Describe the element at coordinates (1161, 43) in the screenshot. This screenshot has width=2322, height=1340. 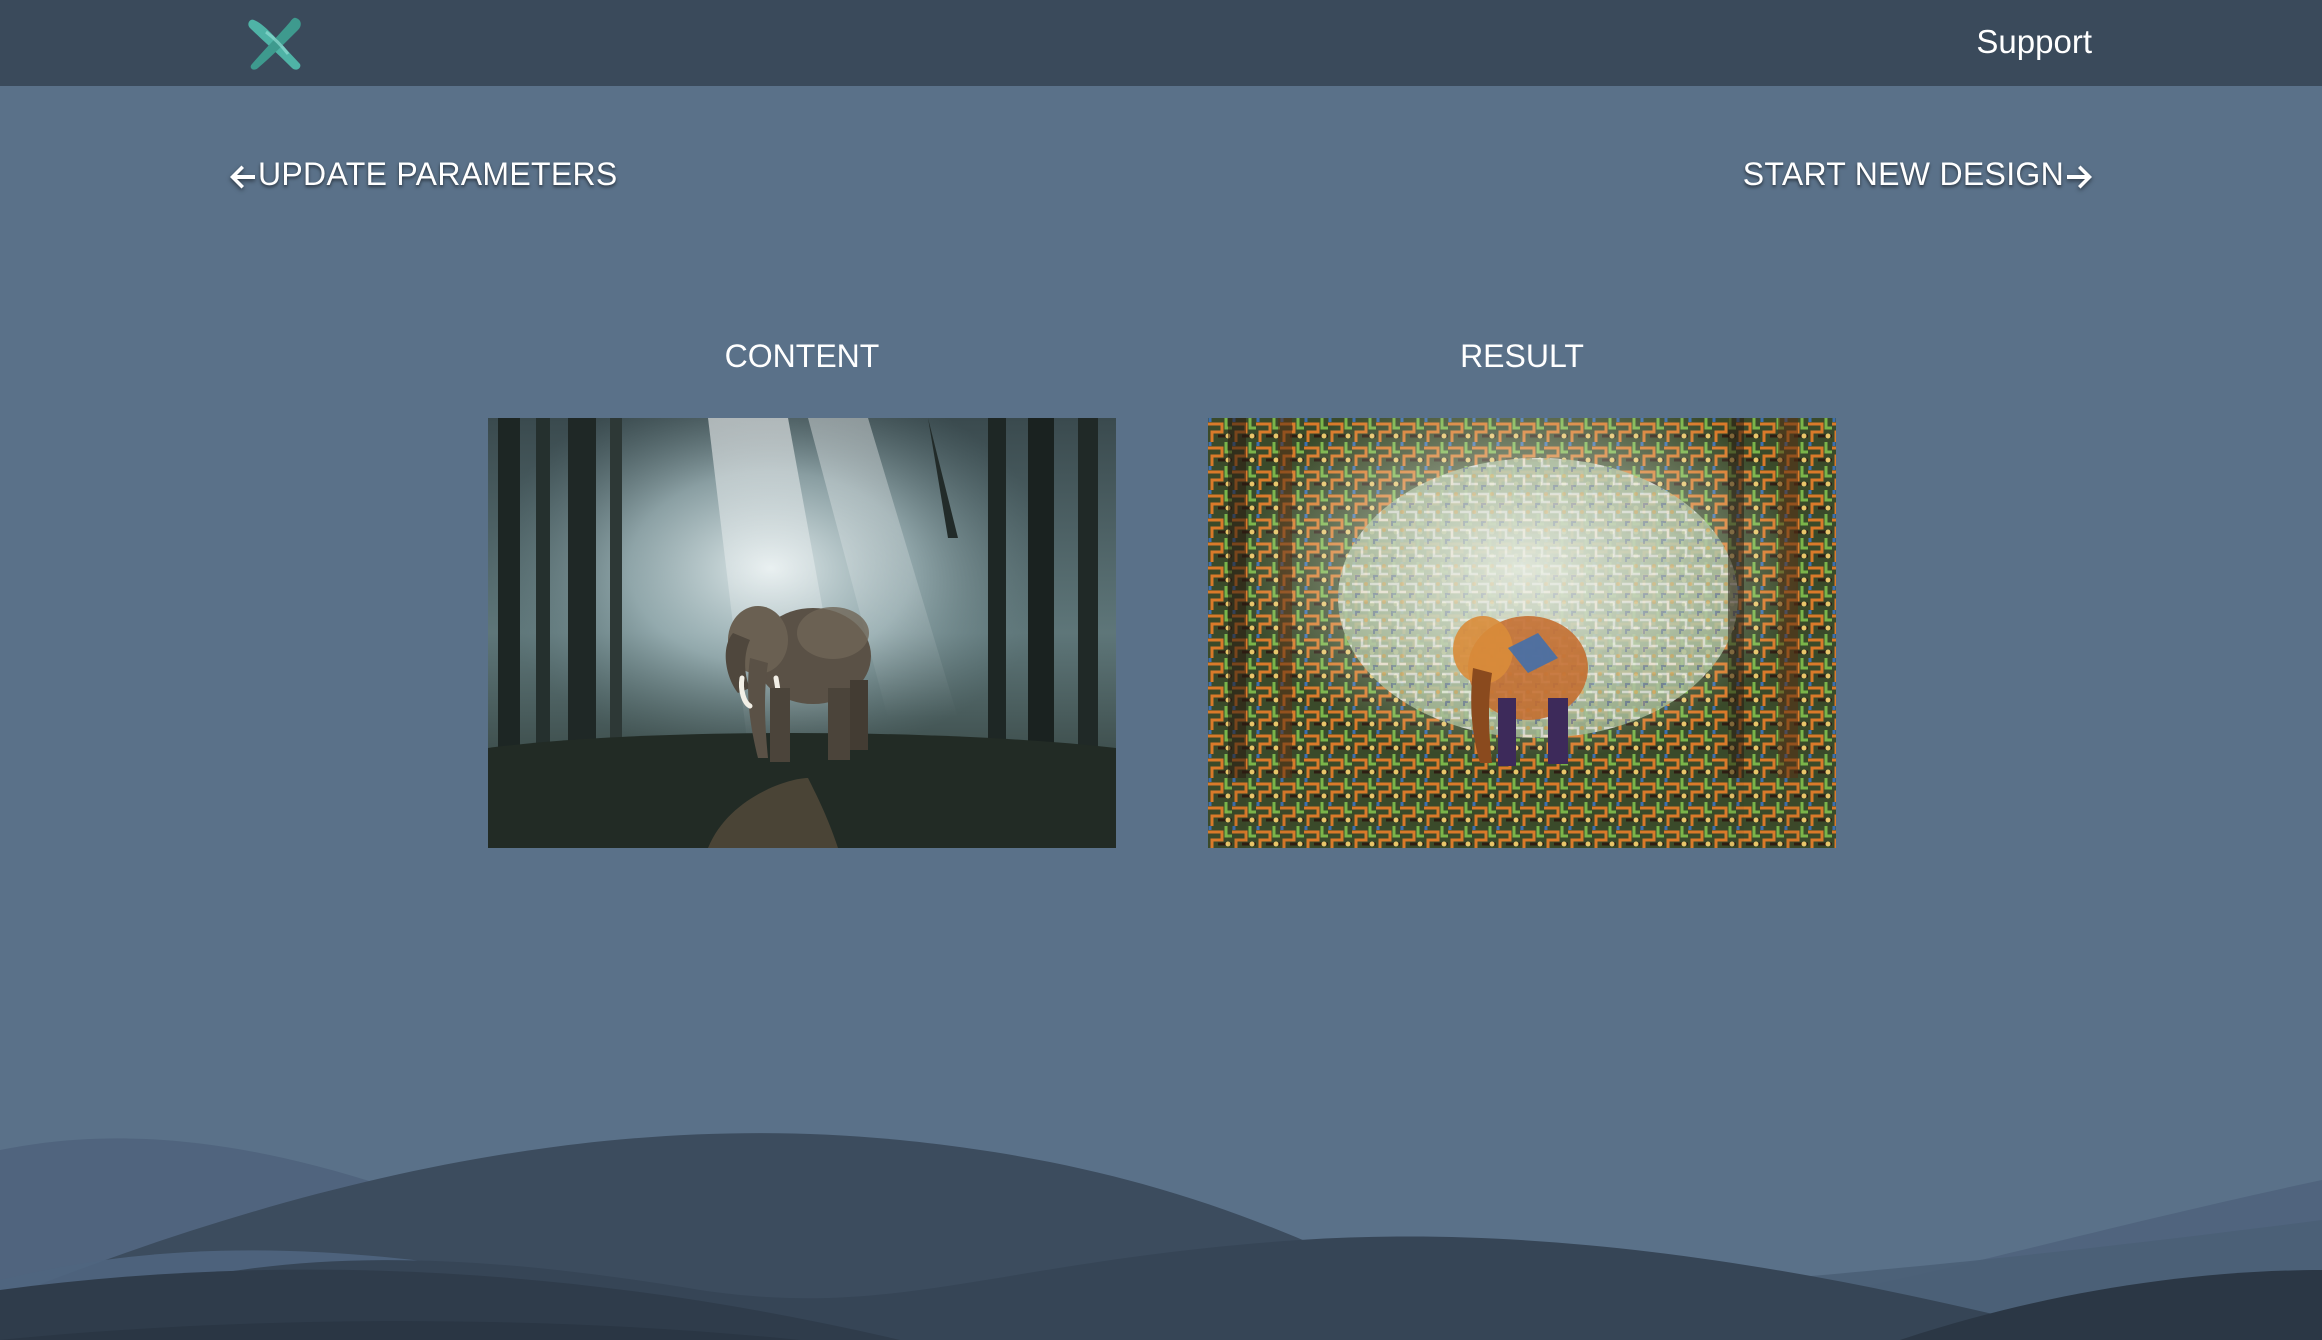
I see `top-navigation-bar: Support` at that location.